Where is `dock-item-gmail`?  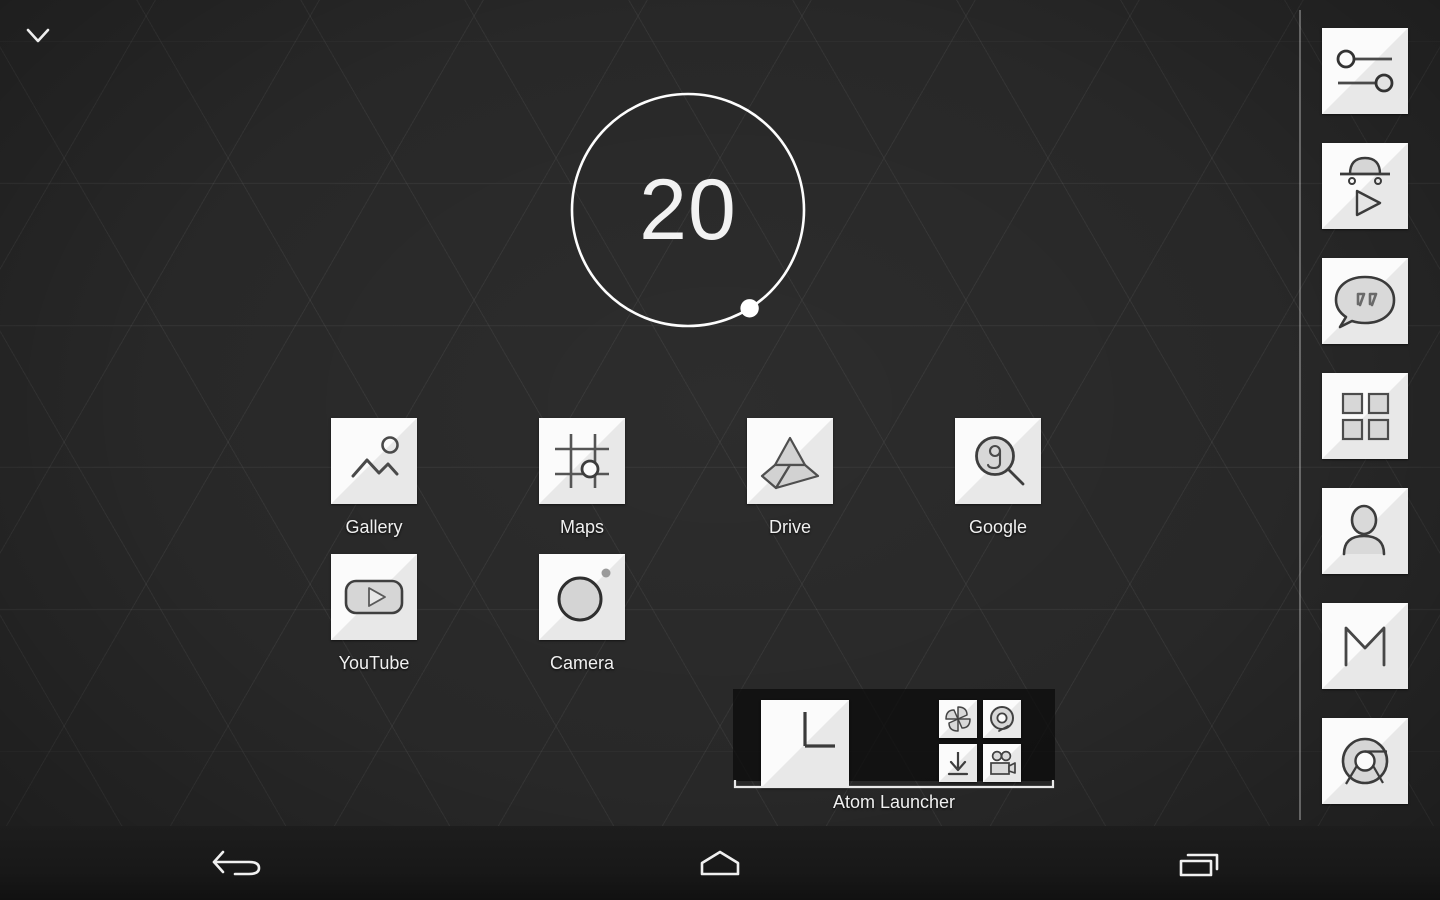 dock-item-gmail is located at coordinates (1365, 646).